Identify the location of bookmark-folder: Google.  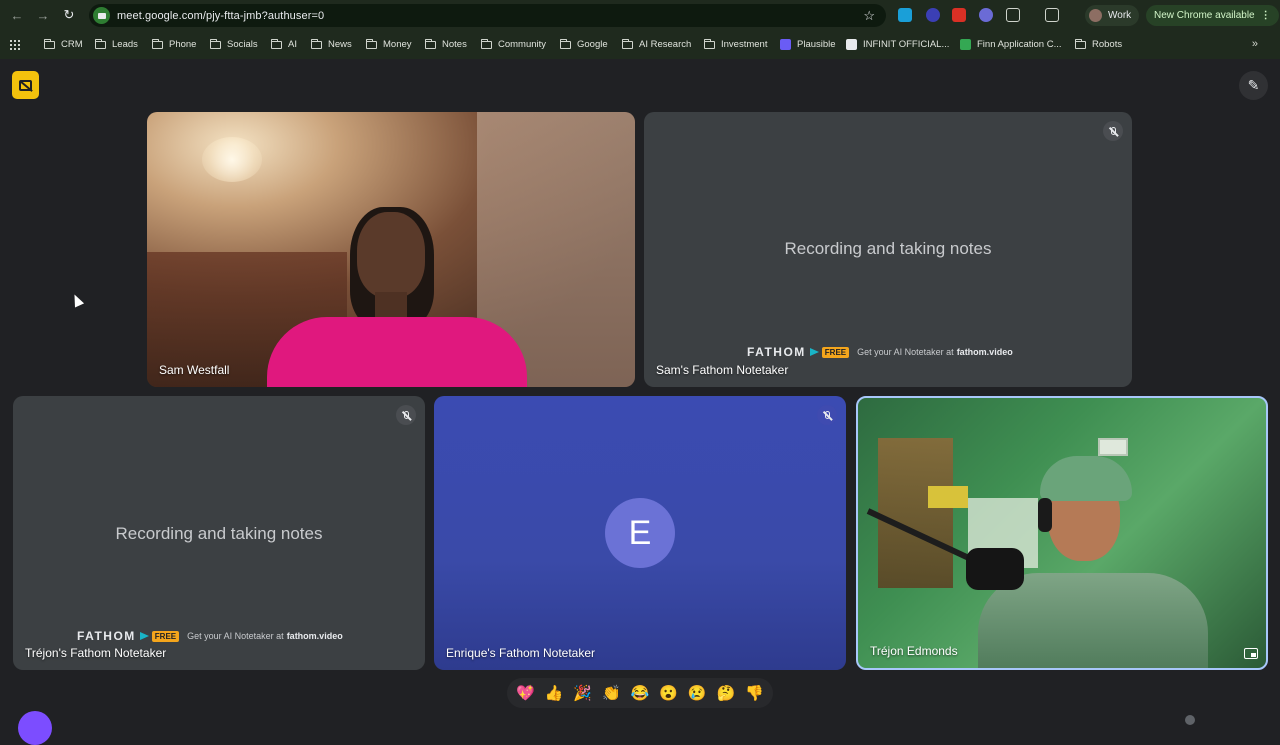
(584, 44).